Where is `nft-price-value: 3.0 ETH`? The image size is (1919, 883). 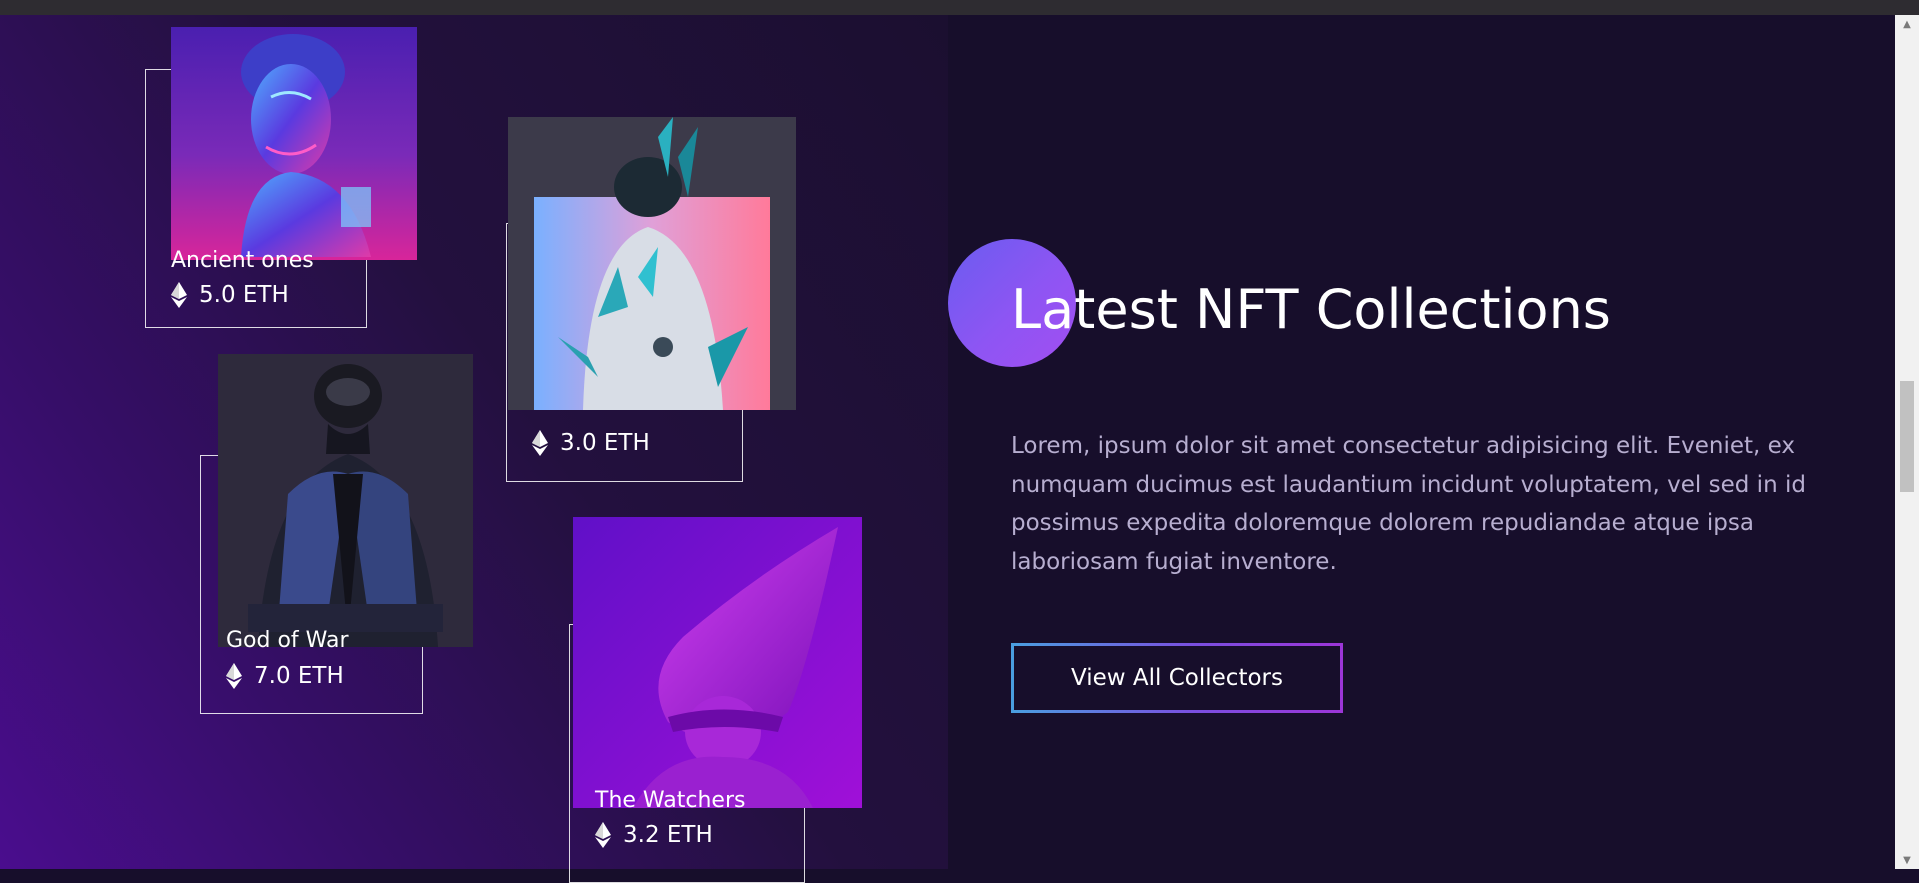 nft-price-value: 3.0 ETH is located at coordinates (605, 443).